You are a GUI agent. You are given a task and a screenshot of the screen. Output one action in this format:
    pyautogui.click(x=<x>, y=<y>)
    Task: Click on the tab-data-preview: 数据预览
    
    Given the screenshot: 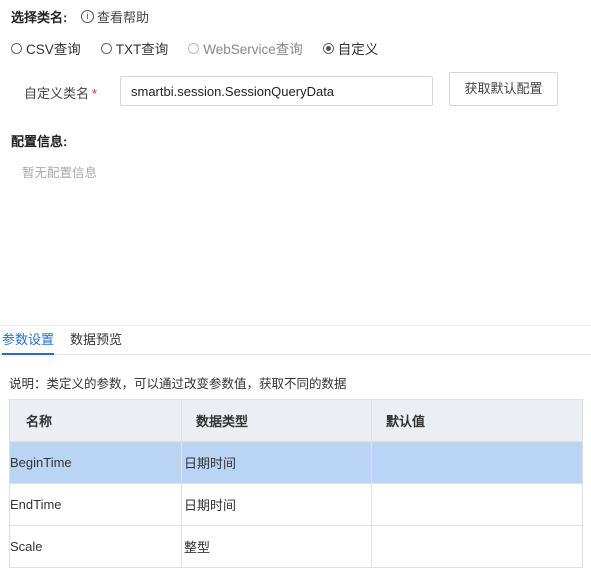 What is the action you would take?
    pyautogui.click(x=96, y=340)
    